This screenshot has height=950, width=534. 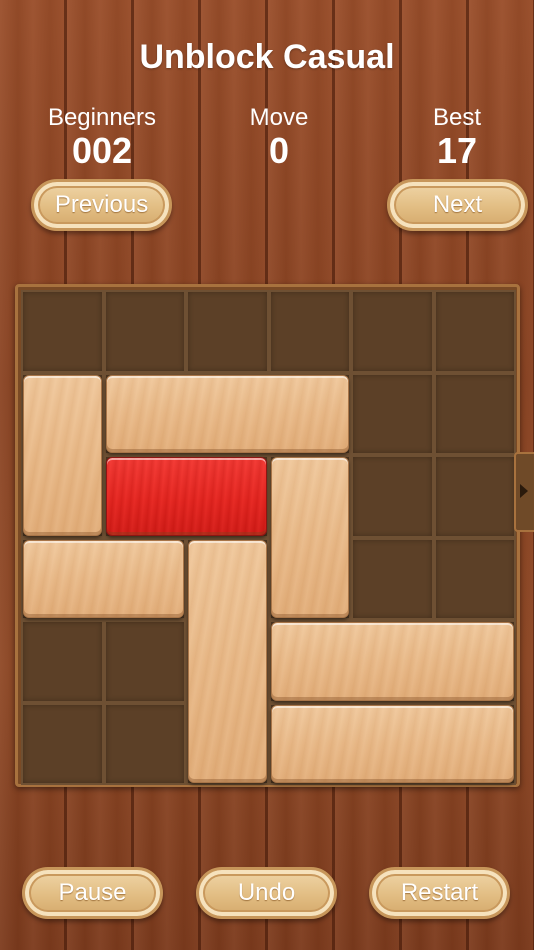 I want to click on next-button: Next, so click(x=457, y=205).